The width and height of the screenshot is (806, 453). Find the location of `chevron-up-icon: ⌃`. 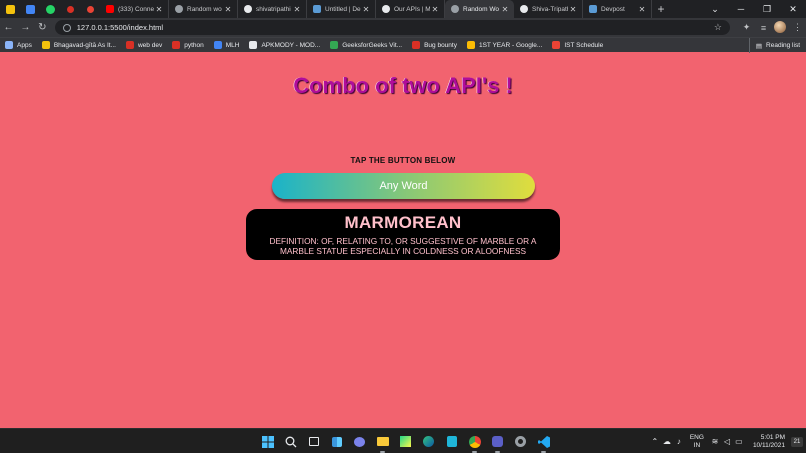

chevron-up-icon: ⌃ is located at coordinates (655, 441).